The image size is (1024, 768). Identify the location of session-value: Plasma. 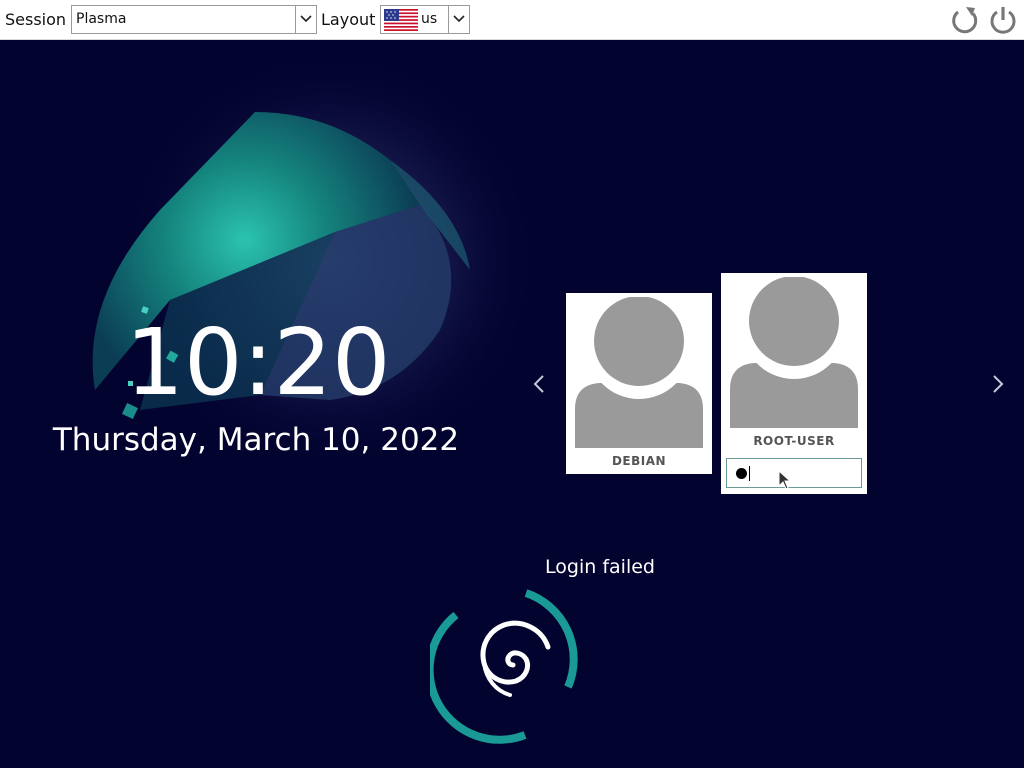
(101, 19).